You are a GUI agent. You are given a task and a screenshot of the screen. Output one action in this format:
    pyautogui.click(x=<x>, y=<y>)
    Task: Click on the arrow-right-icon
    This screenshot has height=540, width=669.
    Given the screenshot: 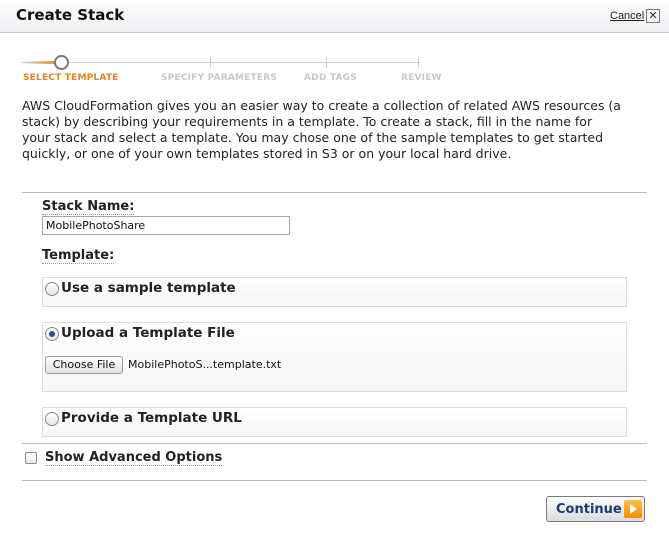 What is the action you would take?
    pyautogui.click(x=633, y=509)
    